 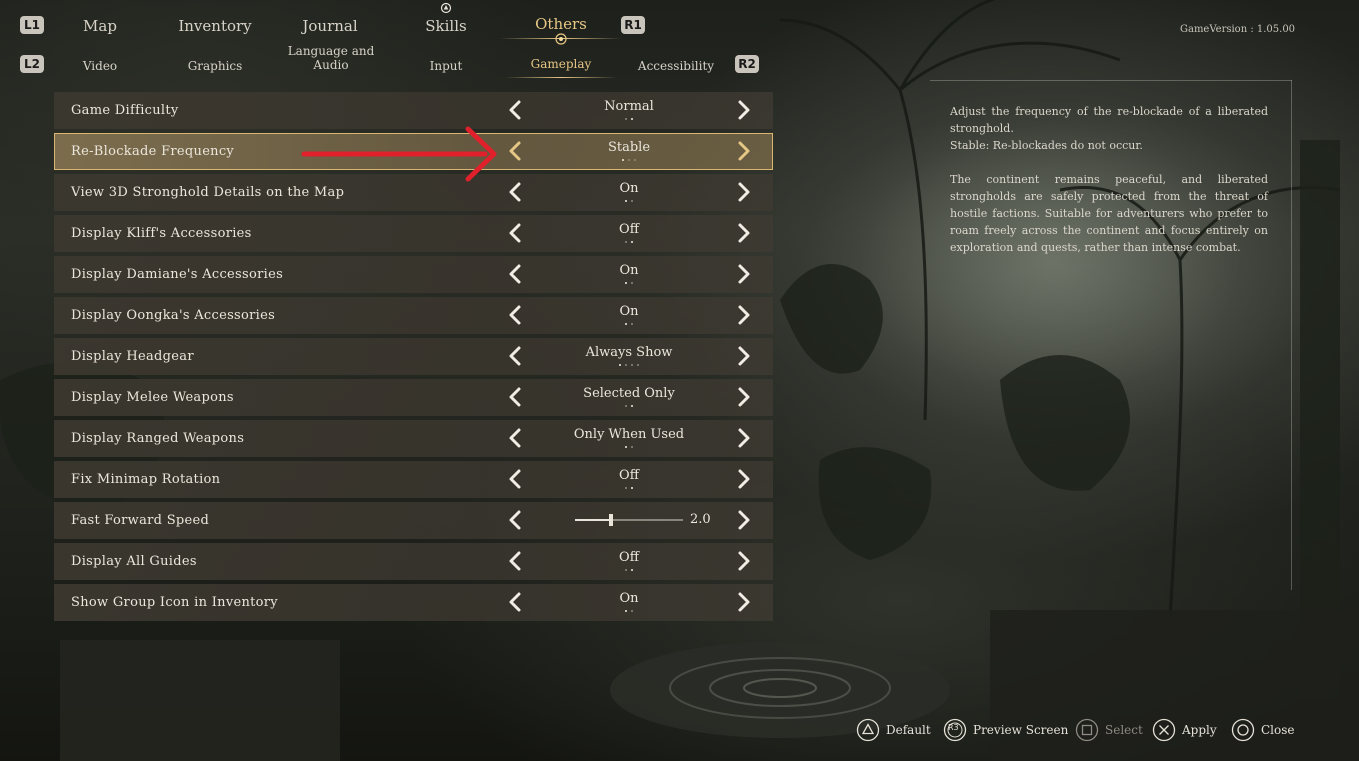 I want to click on footer-select: Select, so click(x=1109, y=730).